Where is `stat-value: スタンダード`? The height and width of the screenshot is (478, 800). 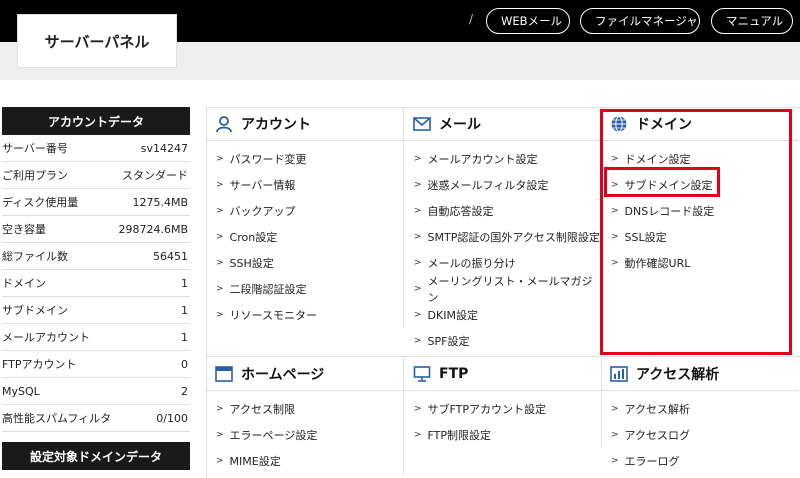 stat-value: スタンダード is located at coordinates (155, 175).